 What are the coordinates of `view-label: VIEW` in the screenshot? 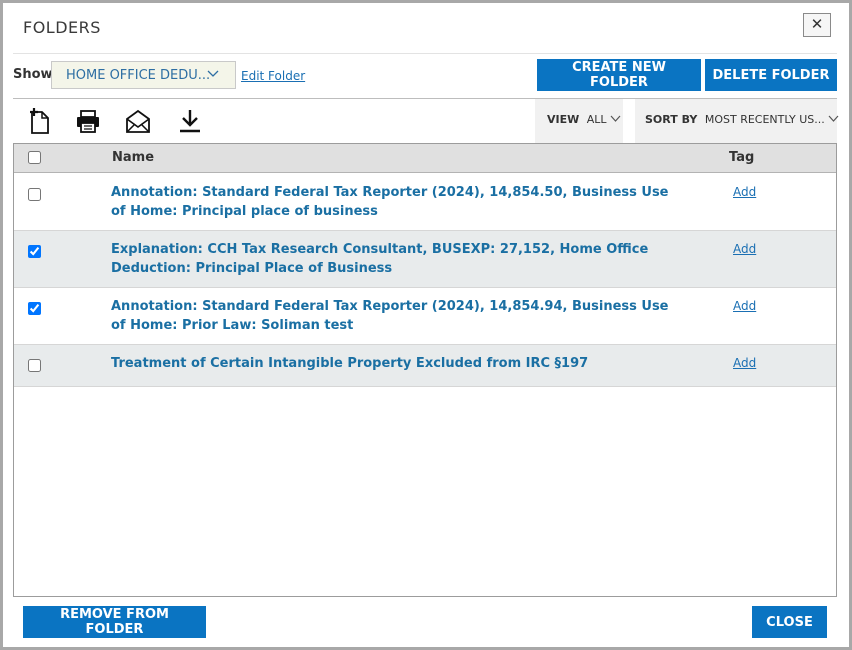 It's located at (563, 119).